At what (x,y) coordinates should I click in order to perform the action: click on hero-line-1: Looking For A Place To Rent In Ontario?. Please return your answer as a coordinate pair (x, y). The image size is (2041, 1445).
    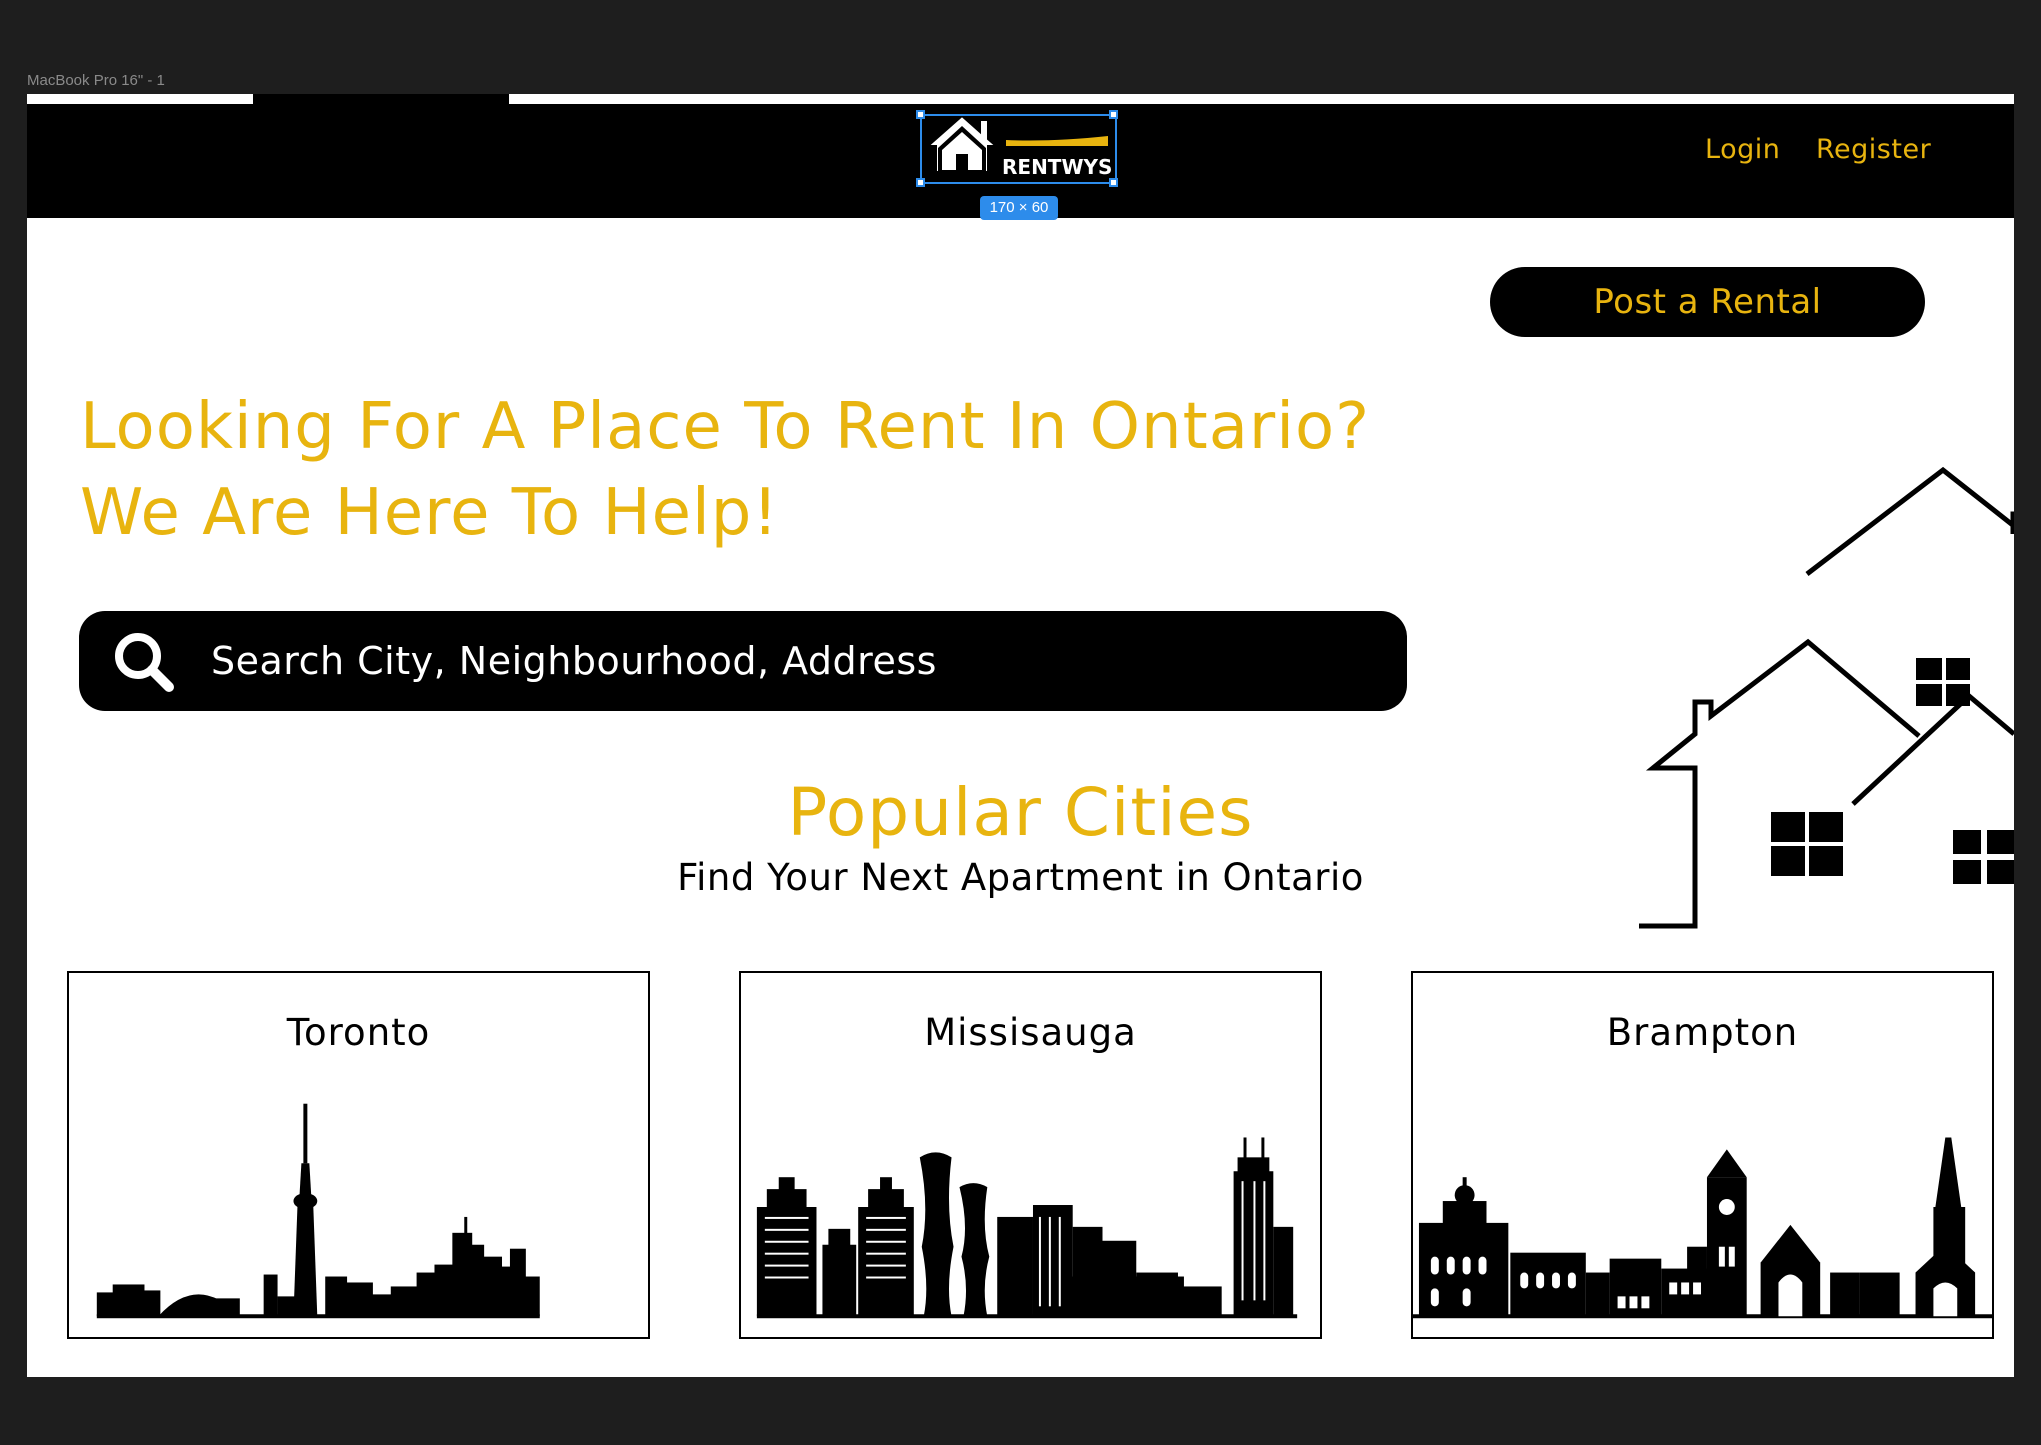
    Looking at the image, I should click on (725, 427).